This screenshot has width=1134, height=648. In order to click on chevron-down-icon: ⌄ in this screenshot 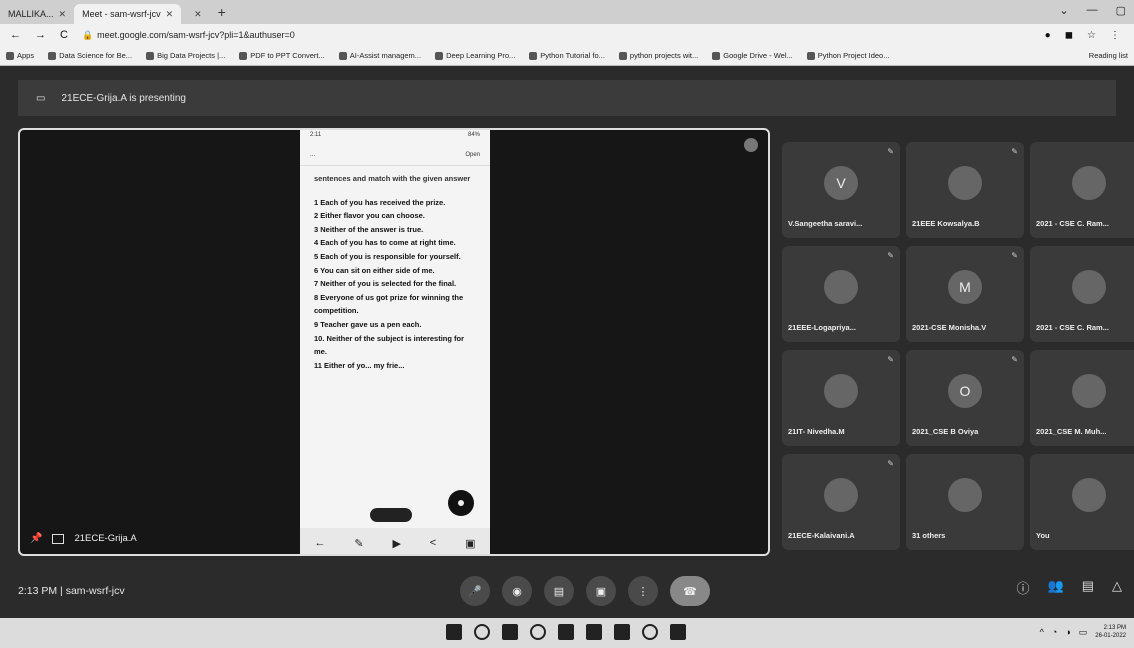, I will do `click(1063, 10)`.